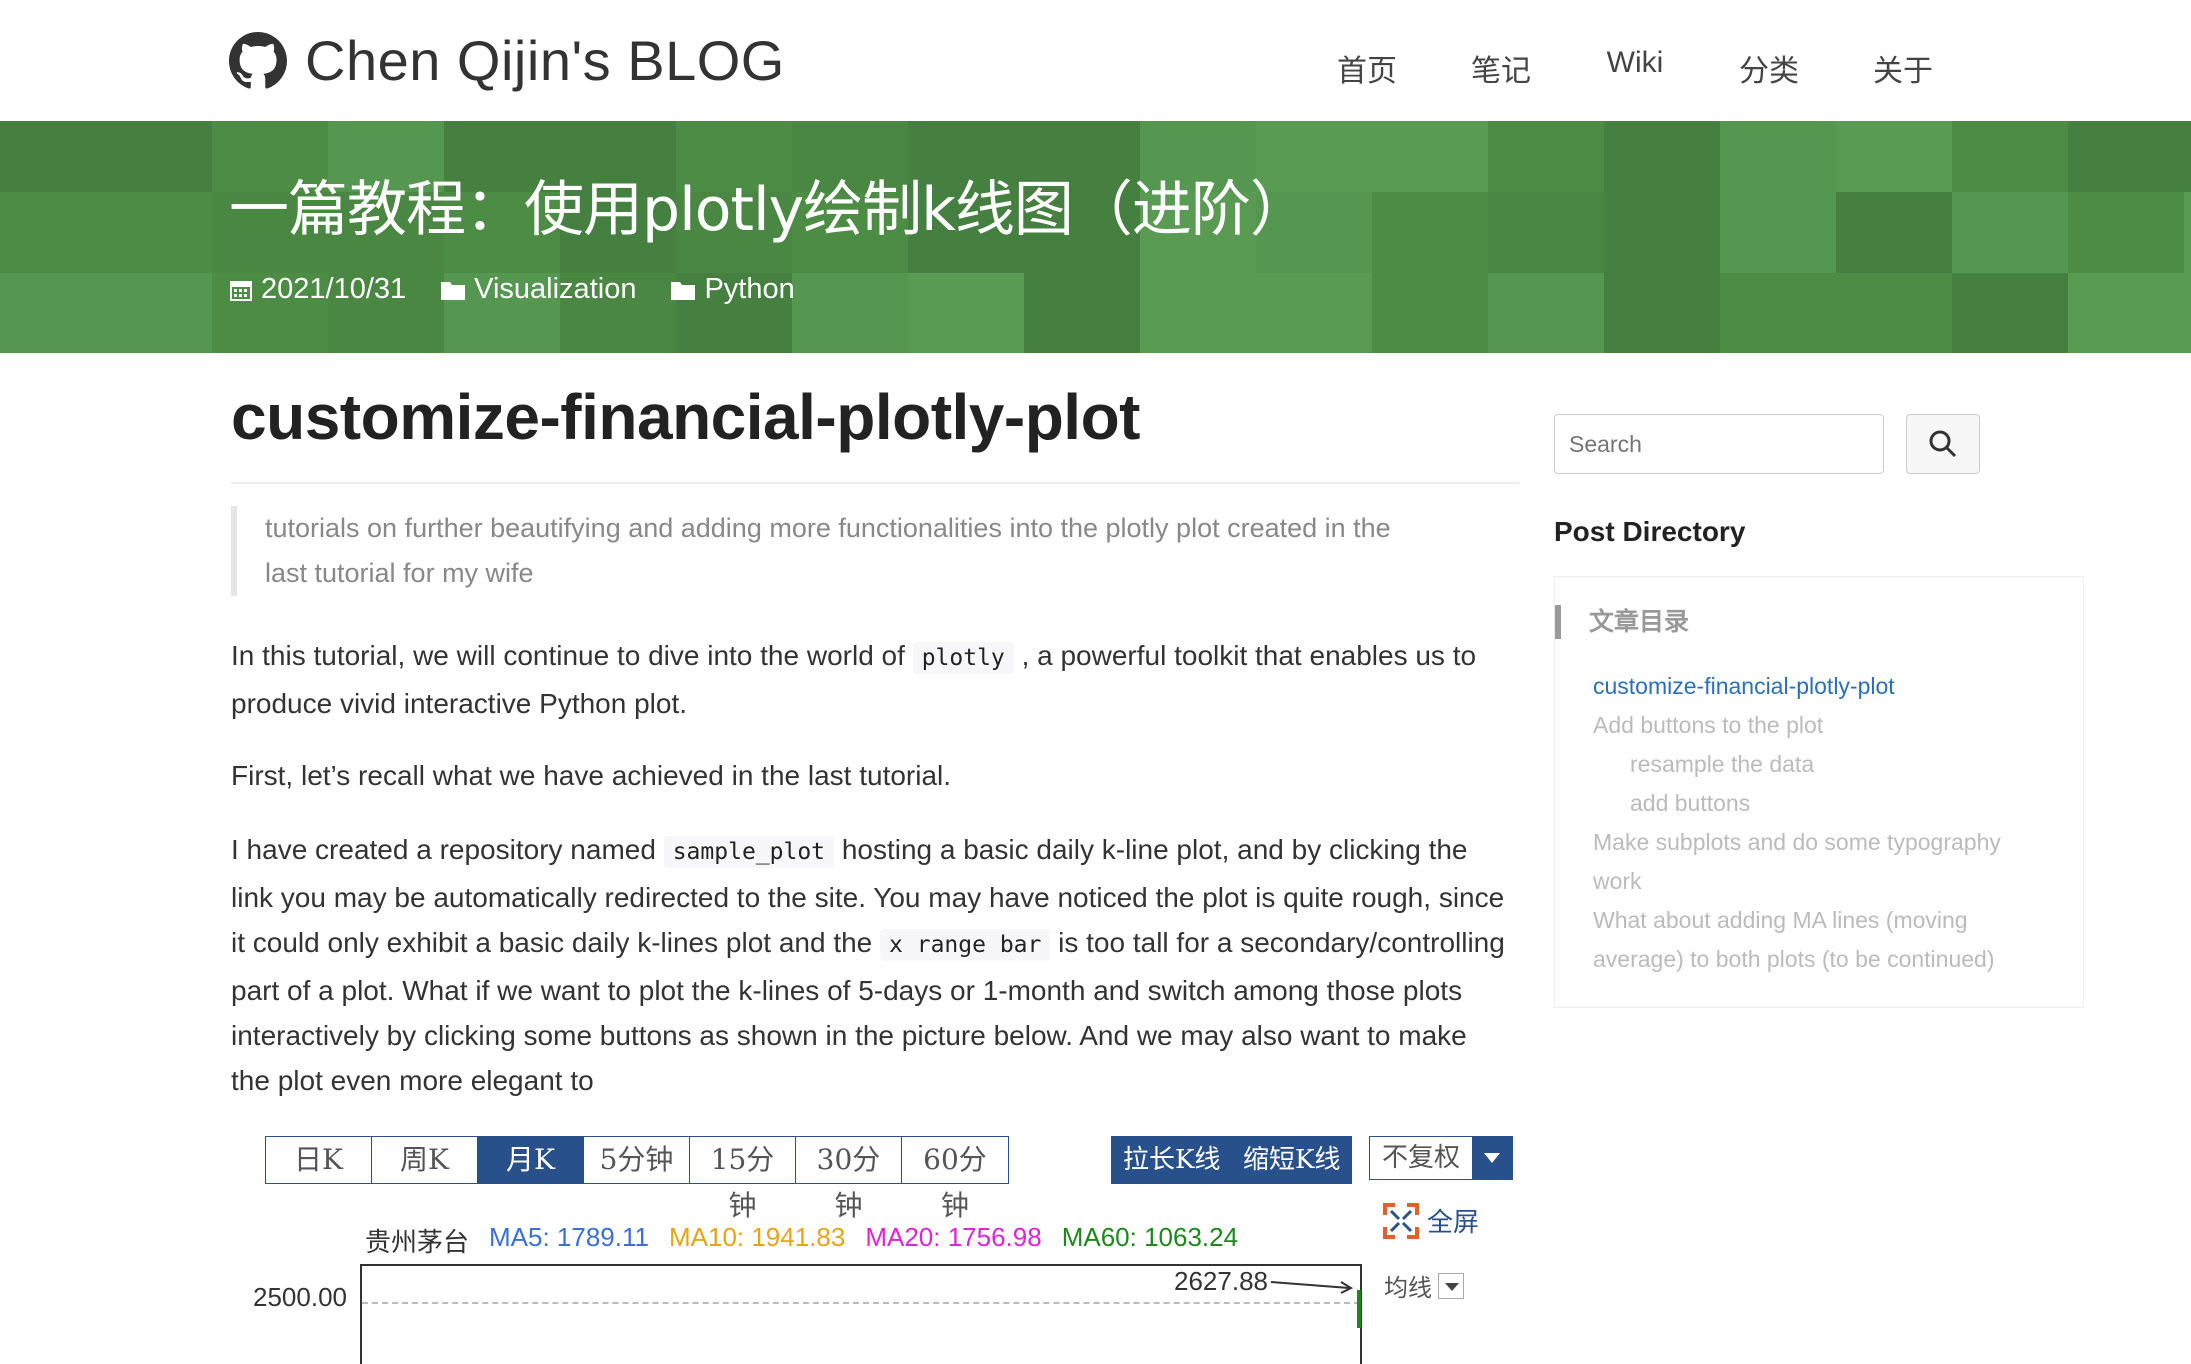 The image size is (2191, 1364). I want to click on inline-code: plotly, so click(963, 658).